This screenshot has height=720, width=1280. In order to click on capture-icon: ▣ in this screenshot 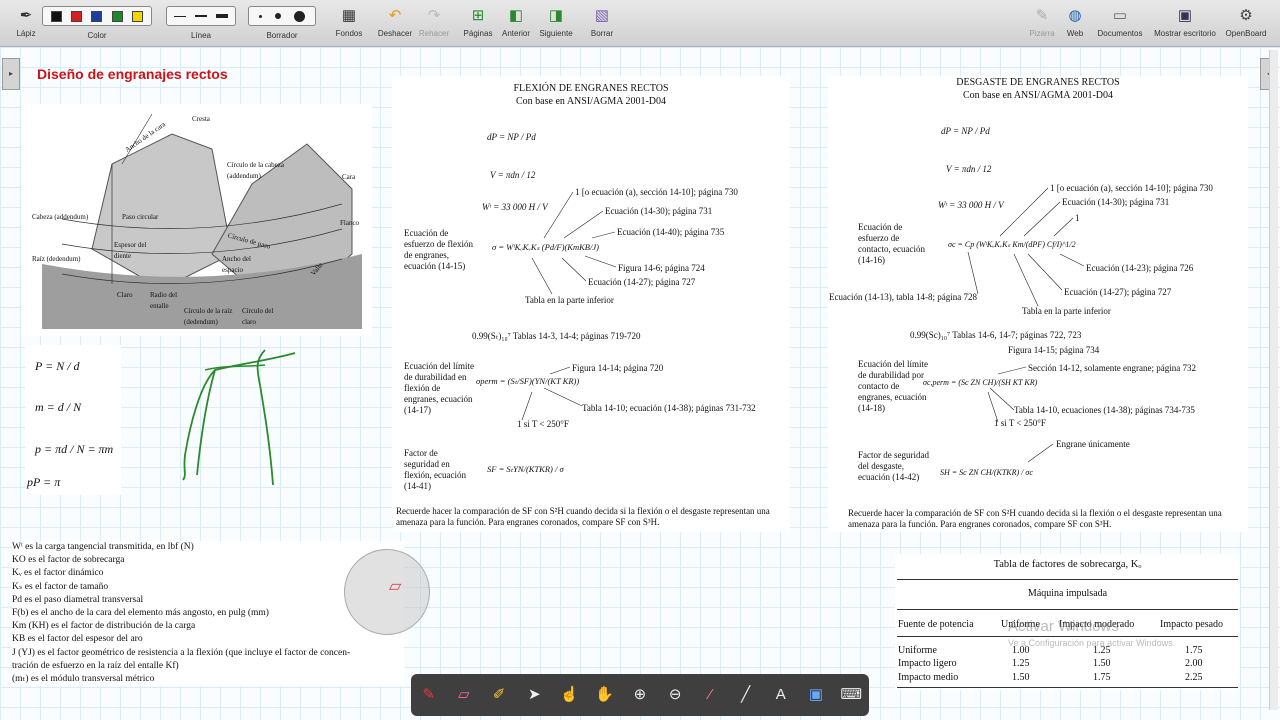, I will do `click(816, 695)`.